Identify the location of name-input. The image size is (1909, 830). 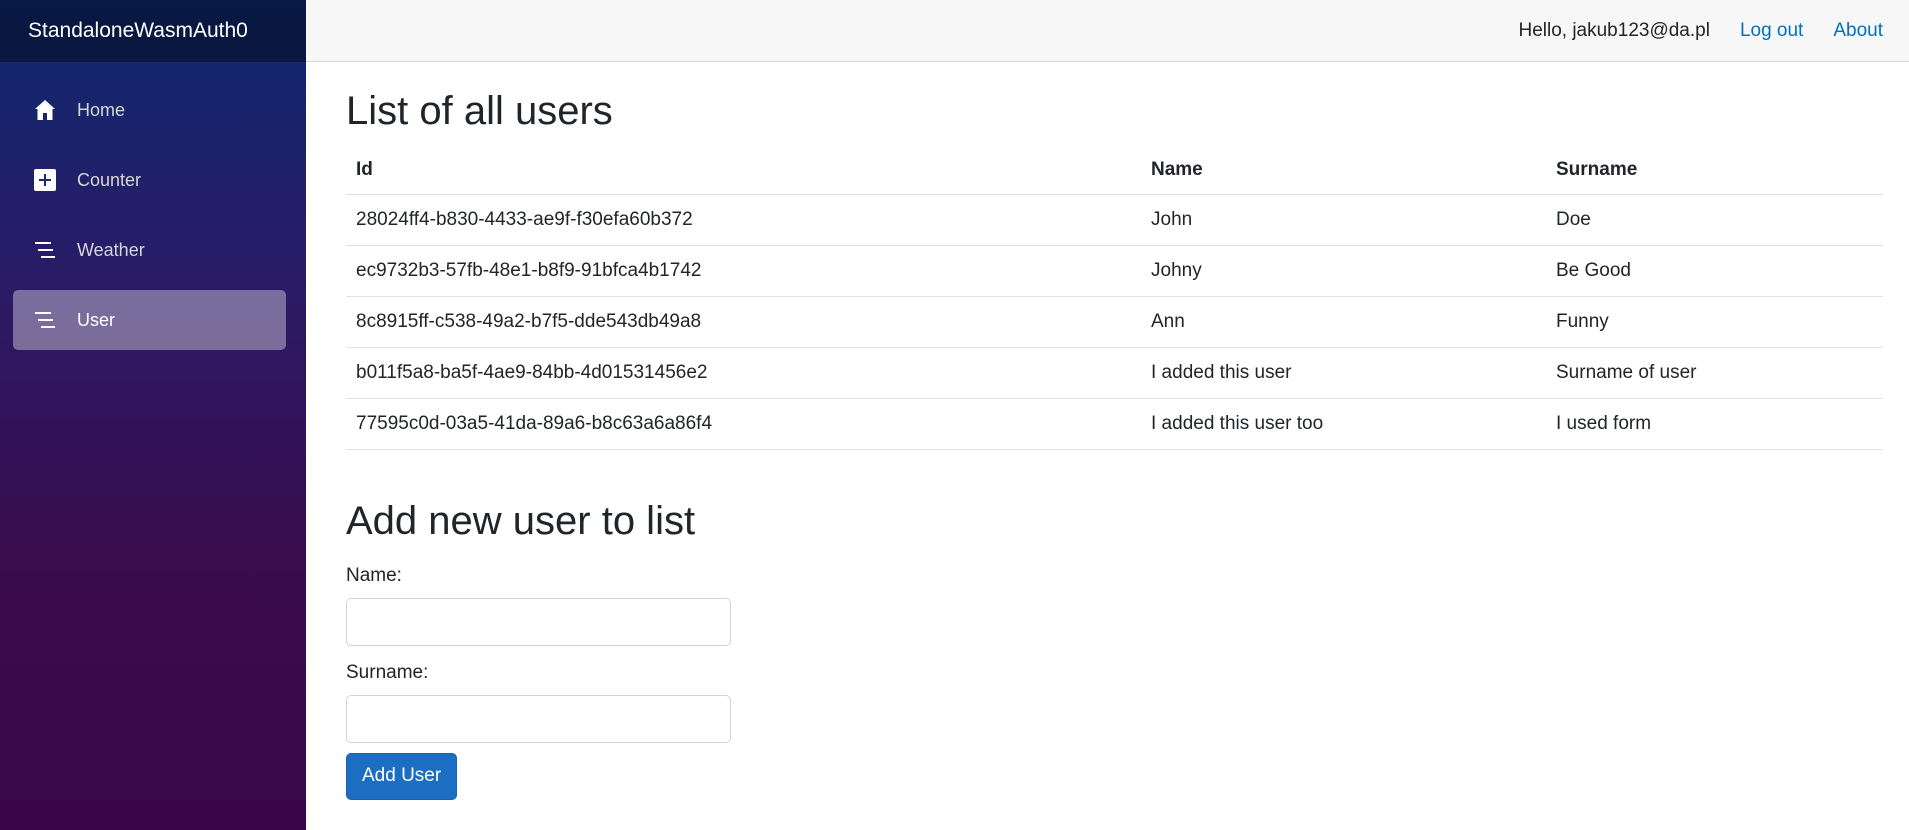
(538, 621).